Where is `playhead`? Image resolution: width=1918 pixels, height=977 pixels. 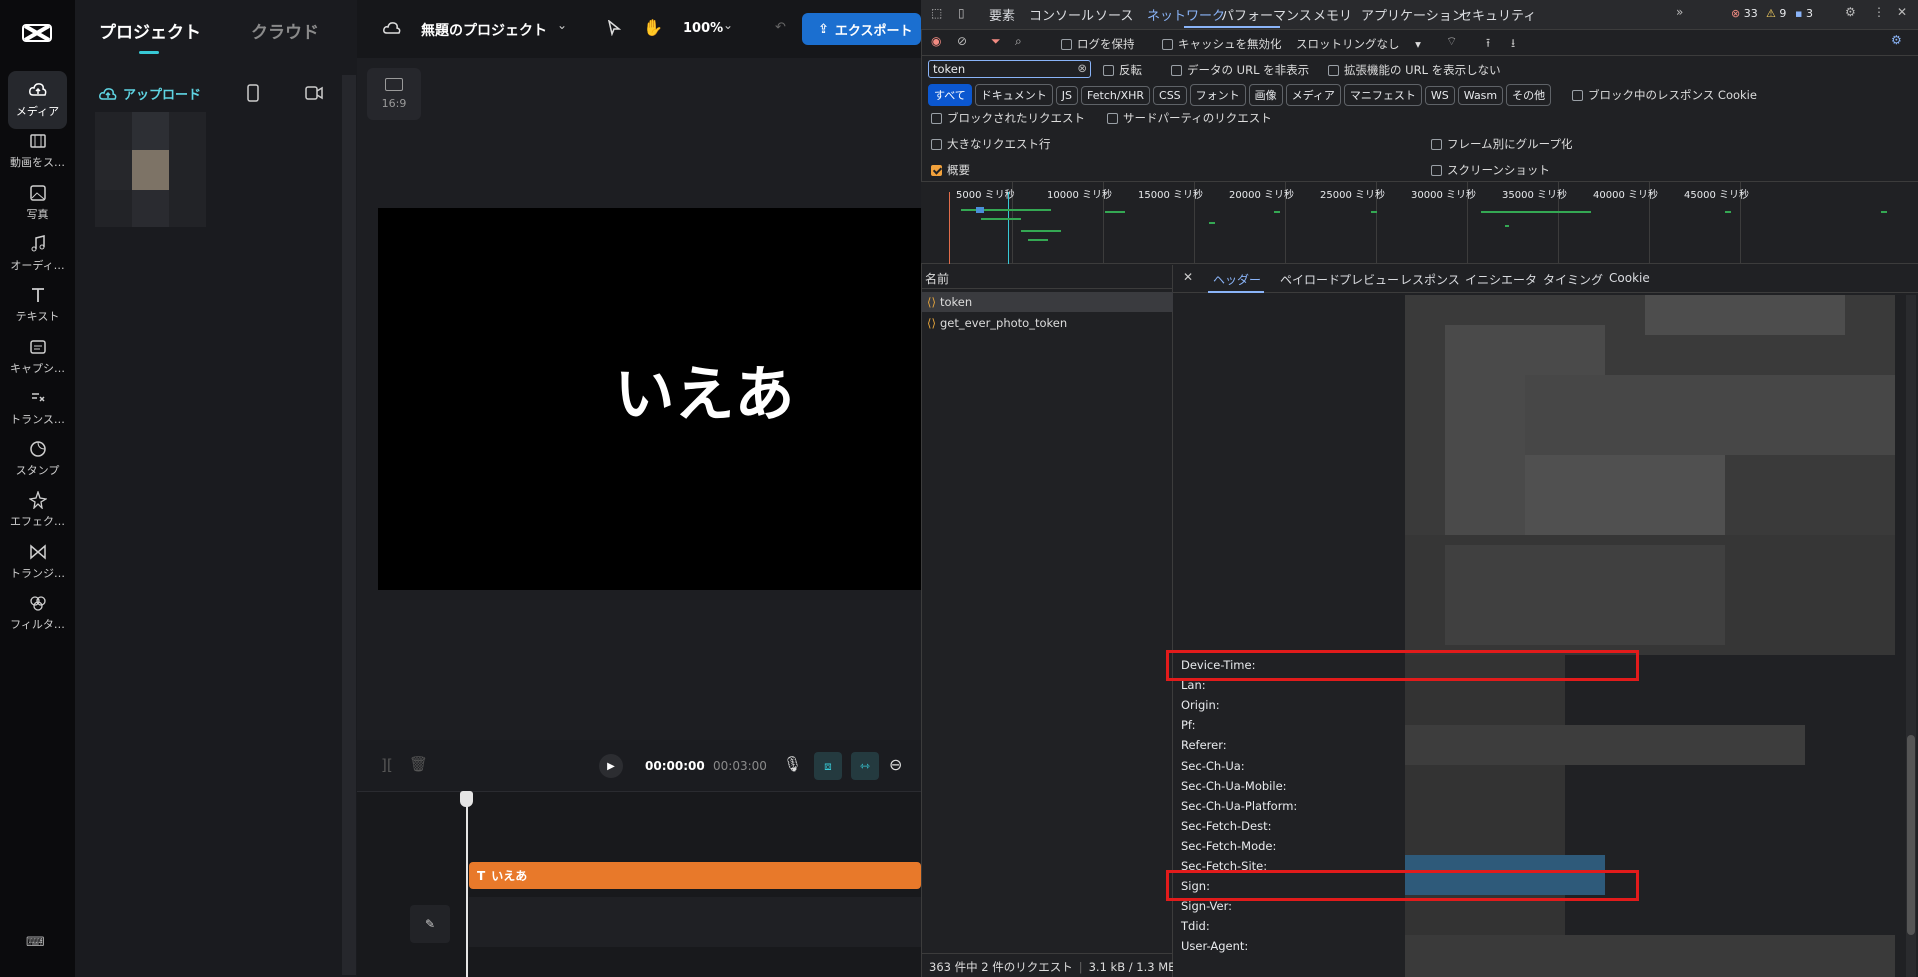
playhead is located at coordinates (467, 884).